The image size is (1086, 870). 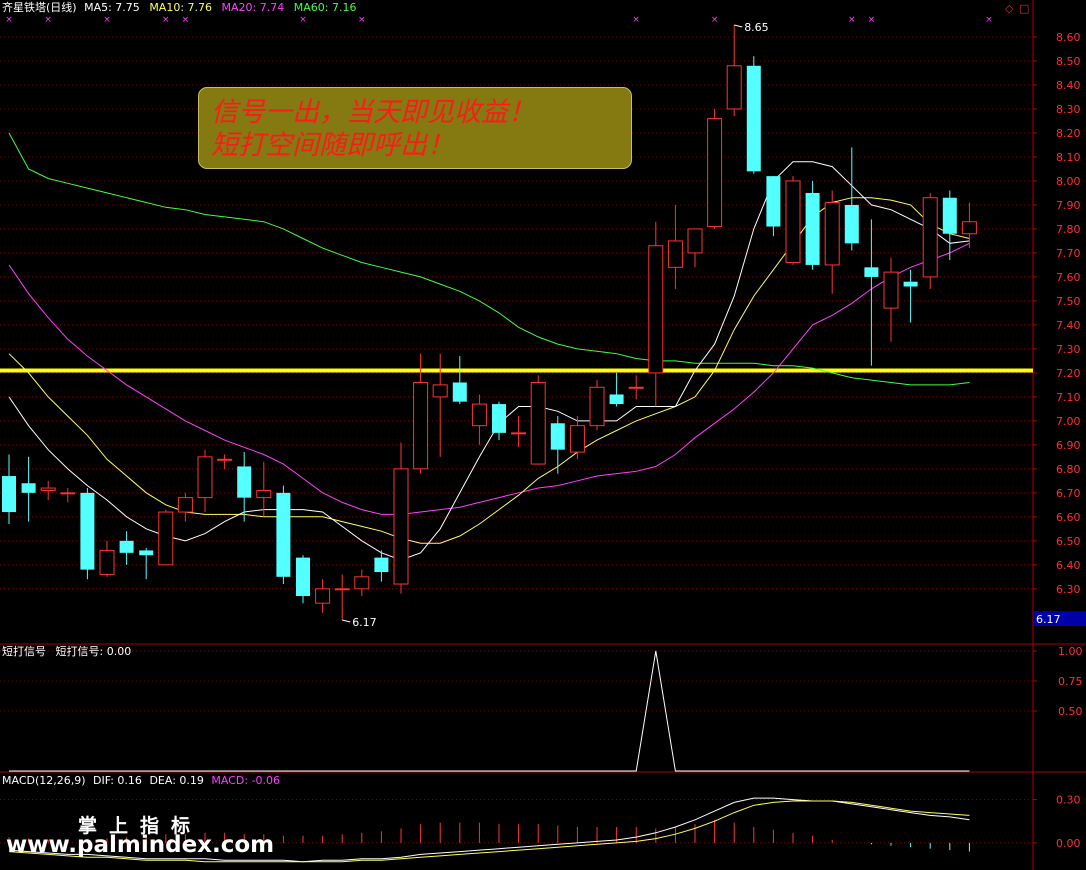 What do you see at coordinates (1068, 565) in the screenshot?
I see `price-tick-label: 6.40` at bounding box center [1068, 565].